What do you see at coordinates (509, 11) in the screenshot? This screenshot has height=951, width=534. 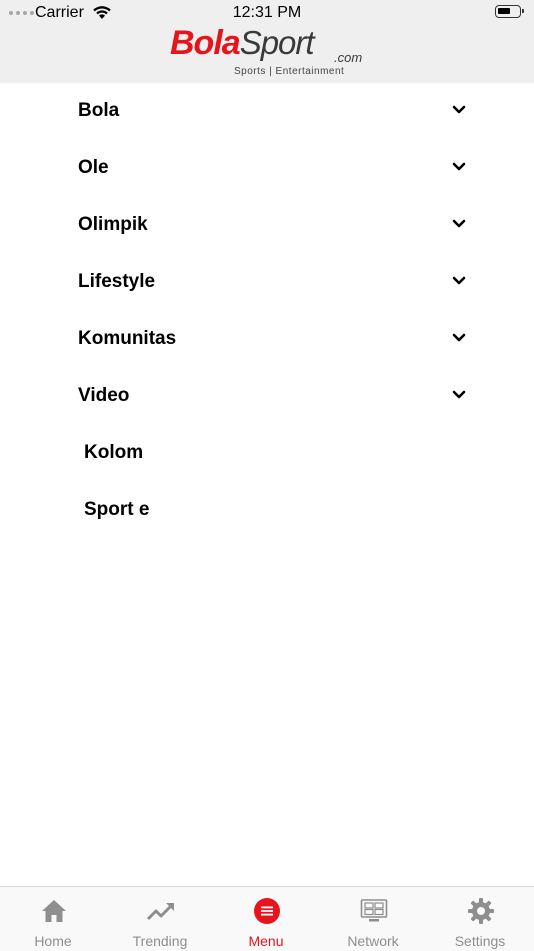 I see `battery-icon` at bounding box center [509, 11].